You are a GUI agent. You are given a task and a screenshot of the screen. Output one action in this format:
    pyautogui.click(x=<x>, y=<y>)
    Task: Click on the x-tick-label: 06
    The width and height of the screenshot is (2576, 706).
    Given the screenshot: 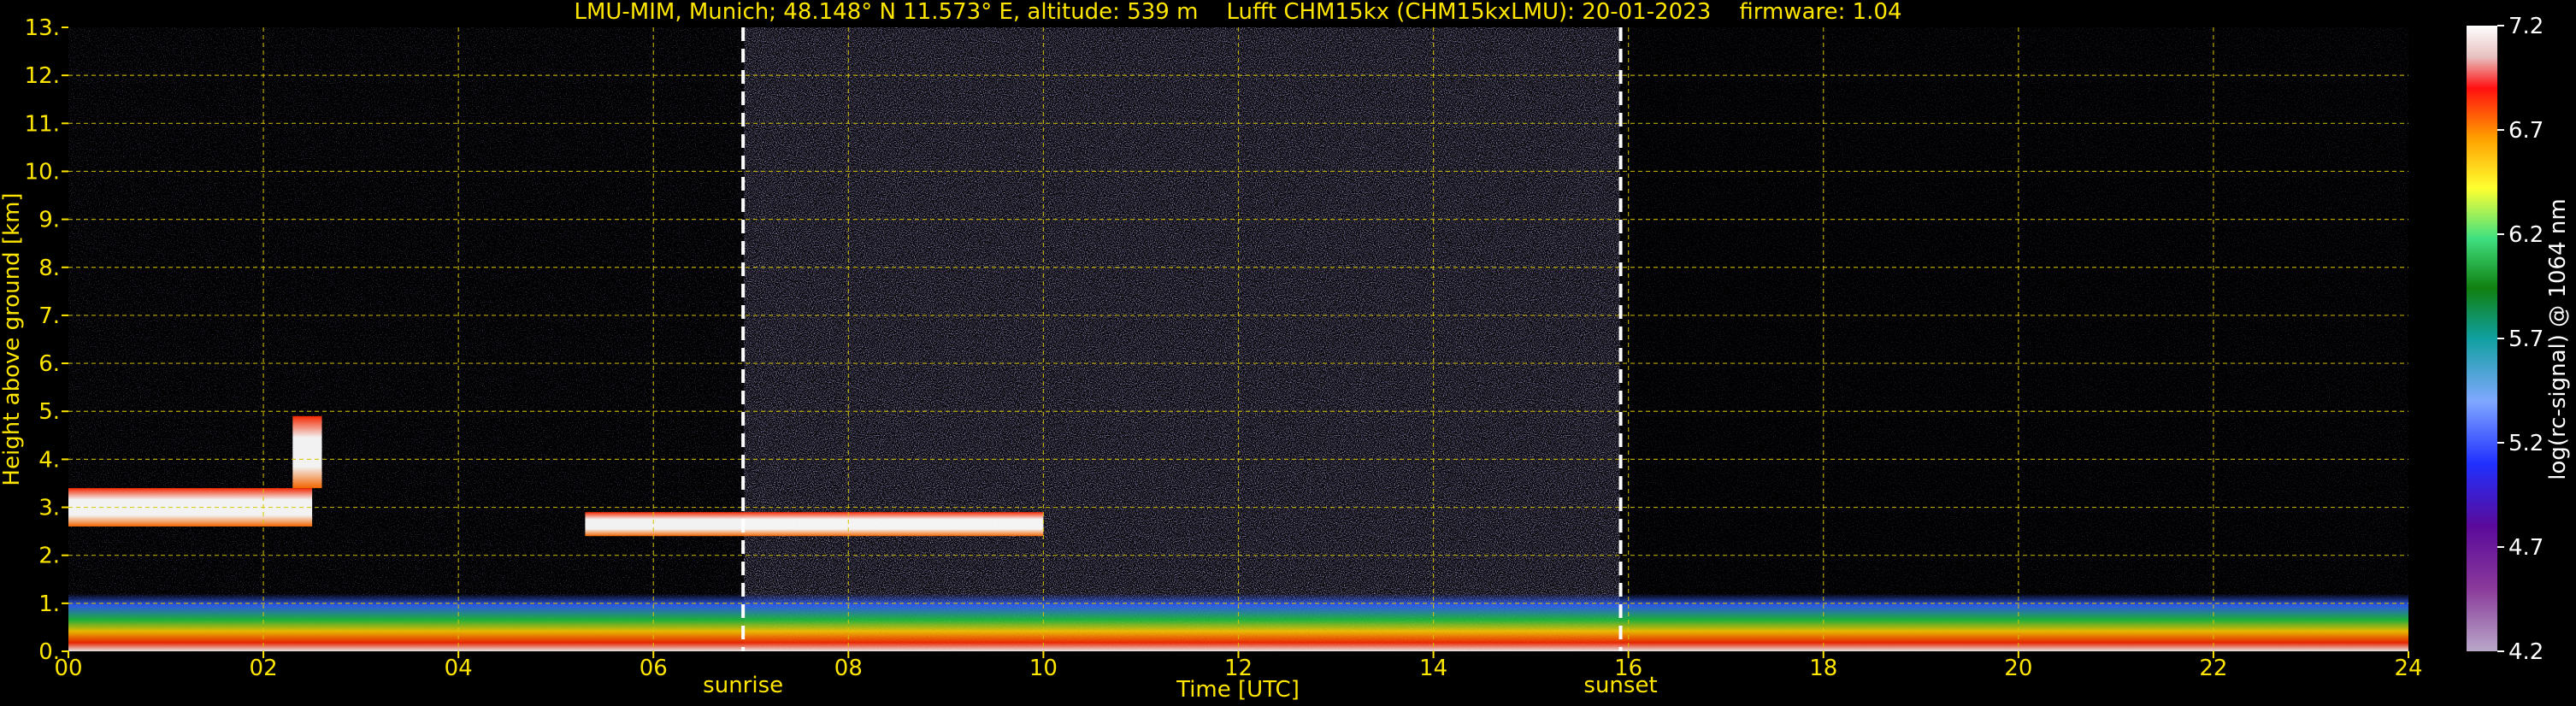 What is the action you would take?
    pyautogui.click(x=654, y=668)
    